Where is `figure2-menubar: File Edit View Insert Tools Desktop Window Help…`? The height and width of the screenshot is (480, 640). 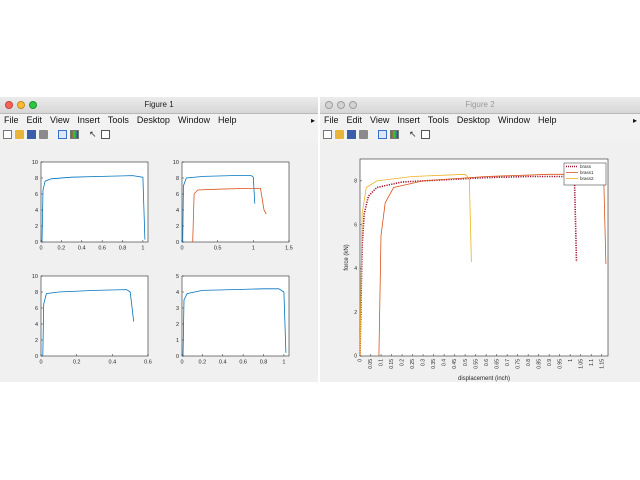 figure2-menubar: File Edit View Insert Tools Desktop Window Help… is located at coordinates (480, 120).